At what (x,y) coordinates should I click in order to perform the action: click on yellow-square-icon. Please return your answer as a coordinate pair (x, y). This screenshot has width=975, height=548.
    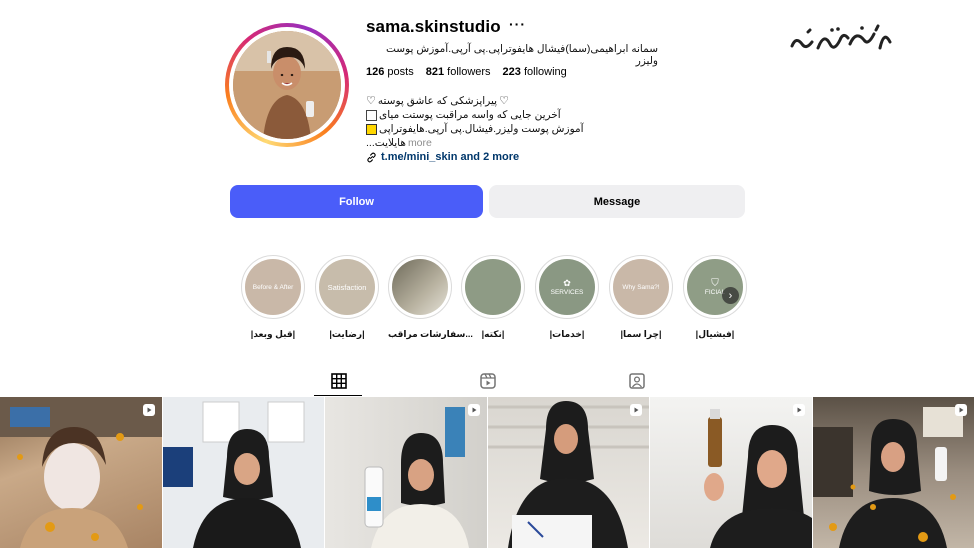
    Looking at the image, I should click on (371, 129).